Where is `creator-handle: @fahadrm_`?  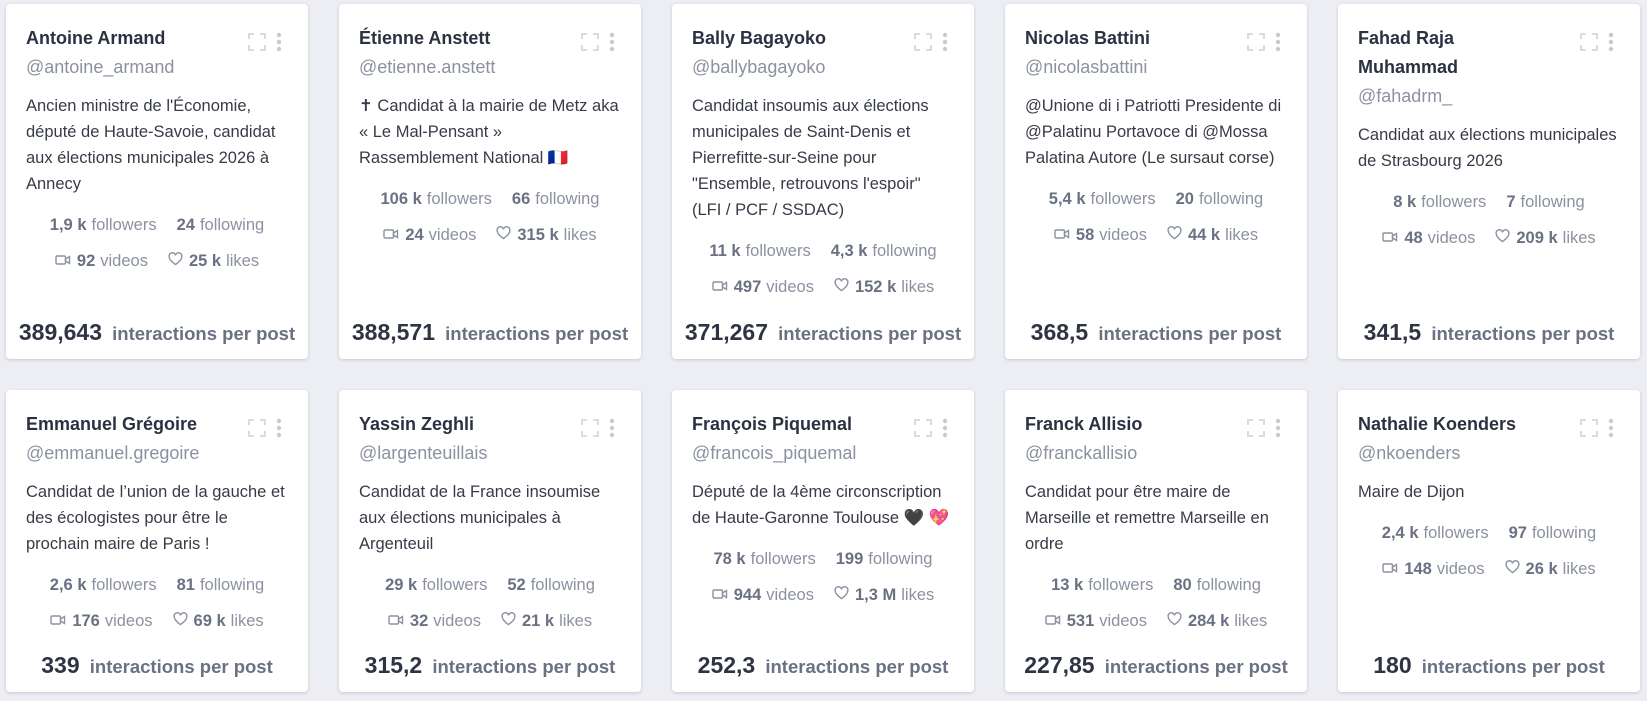 creator-handle: @fahadrm_ is located at coordinates (1489, 96).